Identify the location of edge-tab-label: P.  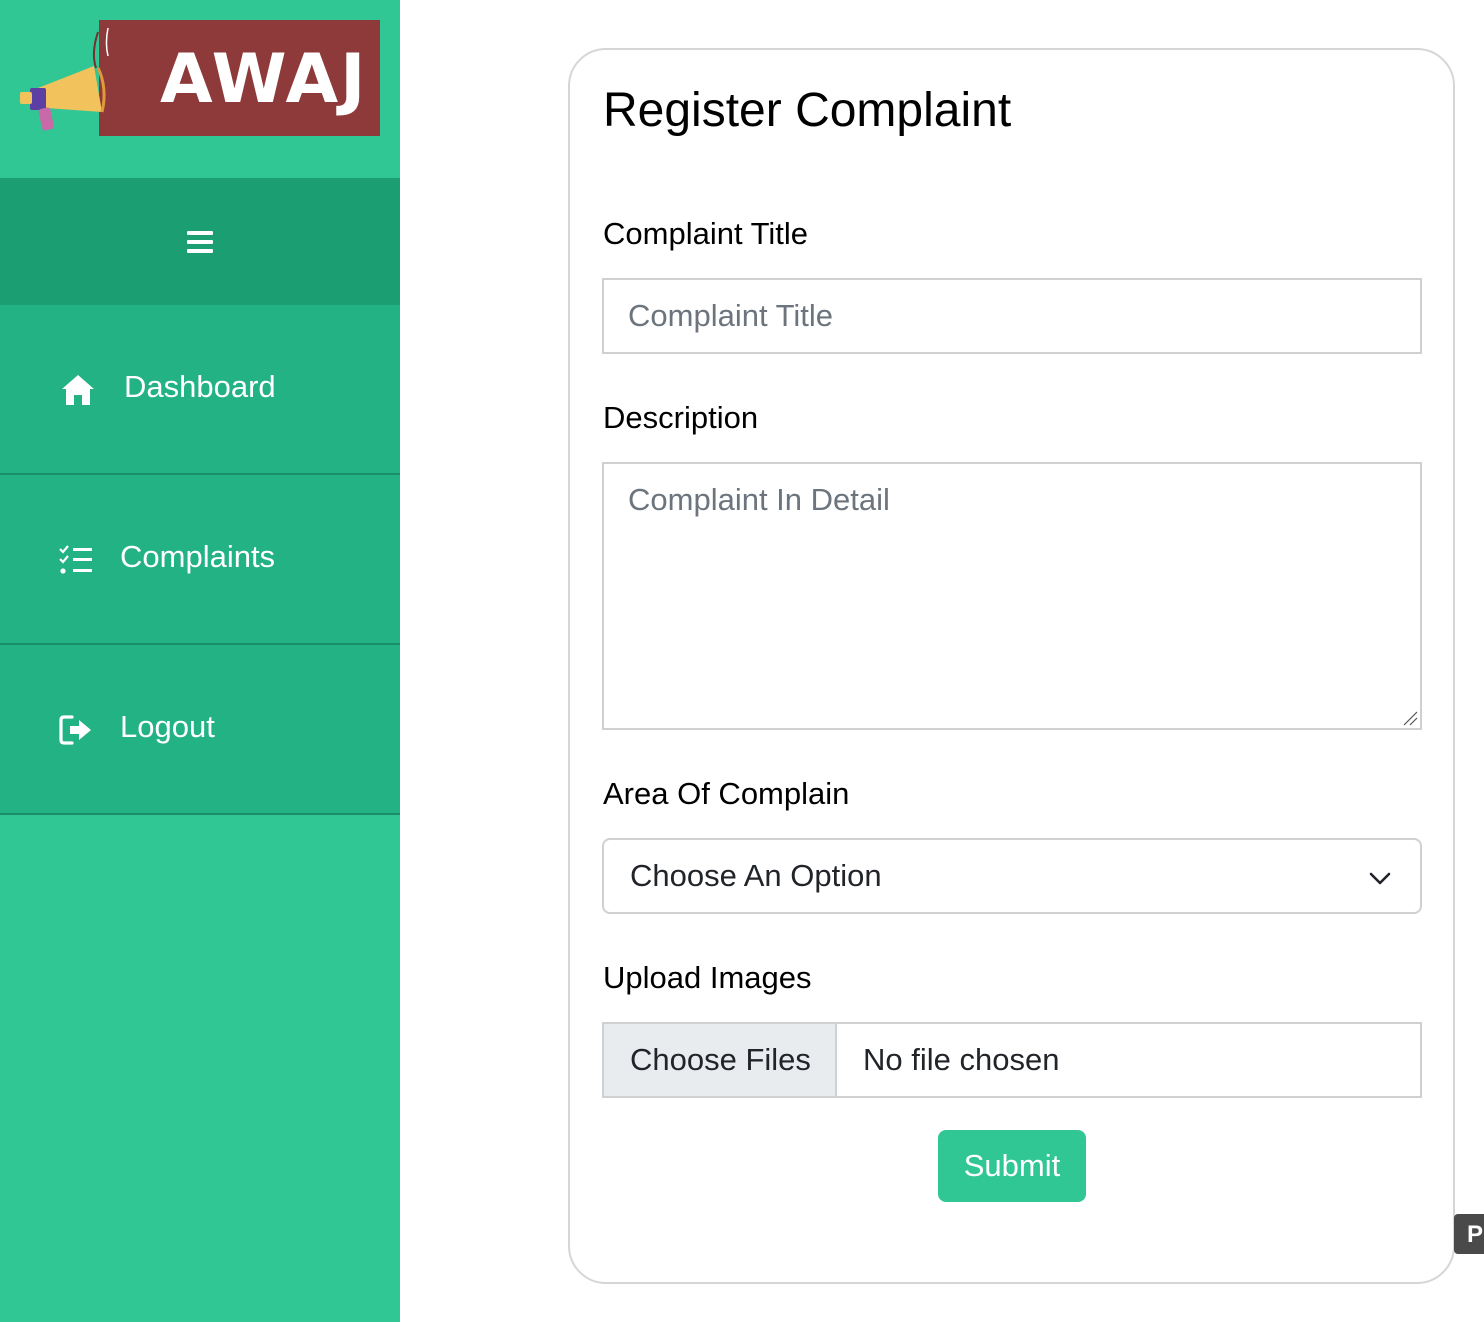
(1475, 1234).